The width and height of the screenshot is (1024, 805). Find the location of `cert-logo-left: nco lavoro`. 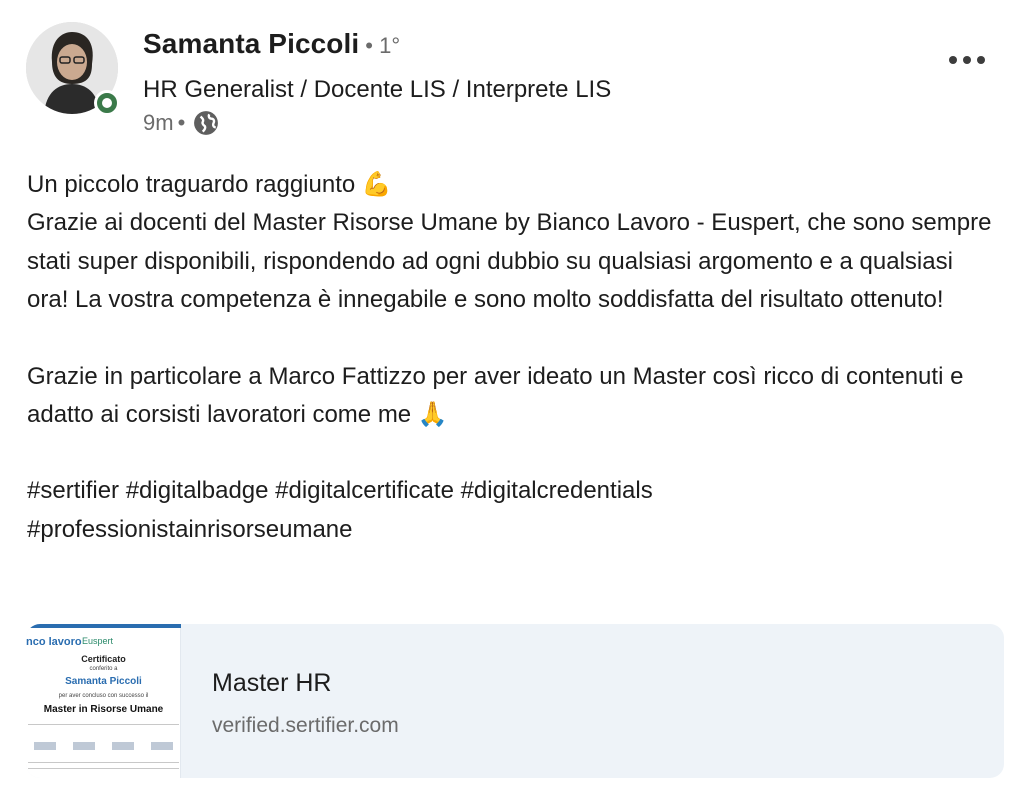

cert-logo-left: nco lavoro is located at coordinates (54, 642).